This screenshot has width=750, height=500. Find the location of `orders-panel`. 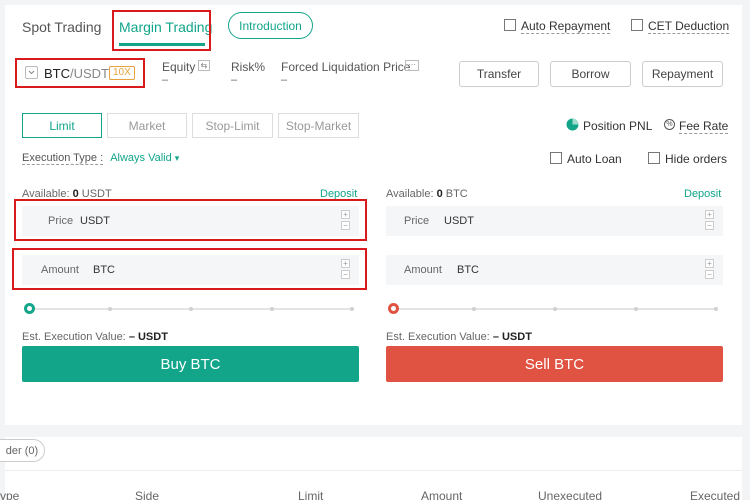

orders-panel is located at coordinates (373, 468).